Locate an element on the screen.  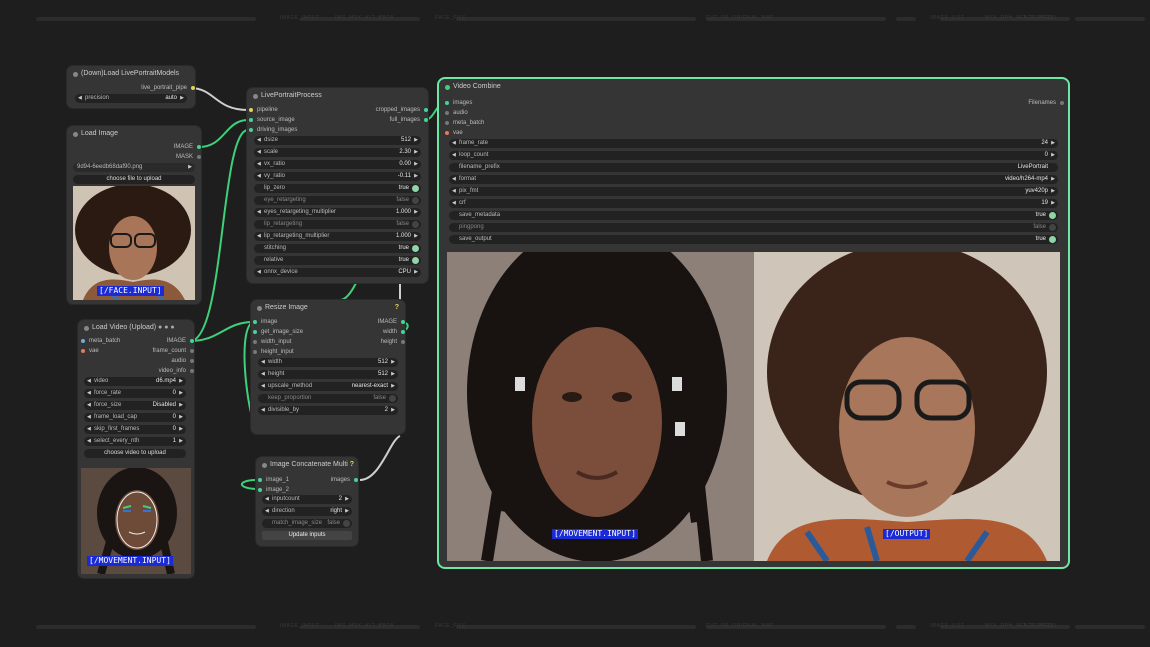
force-size-combo: ◀ force_size Disabled ▶ is located at coordinates (135, 405).